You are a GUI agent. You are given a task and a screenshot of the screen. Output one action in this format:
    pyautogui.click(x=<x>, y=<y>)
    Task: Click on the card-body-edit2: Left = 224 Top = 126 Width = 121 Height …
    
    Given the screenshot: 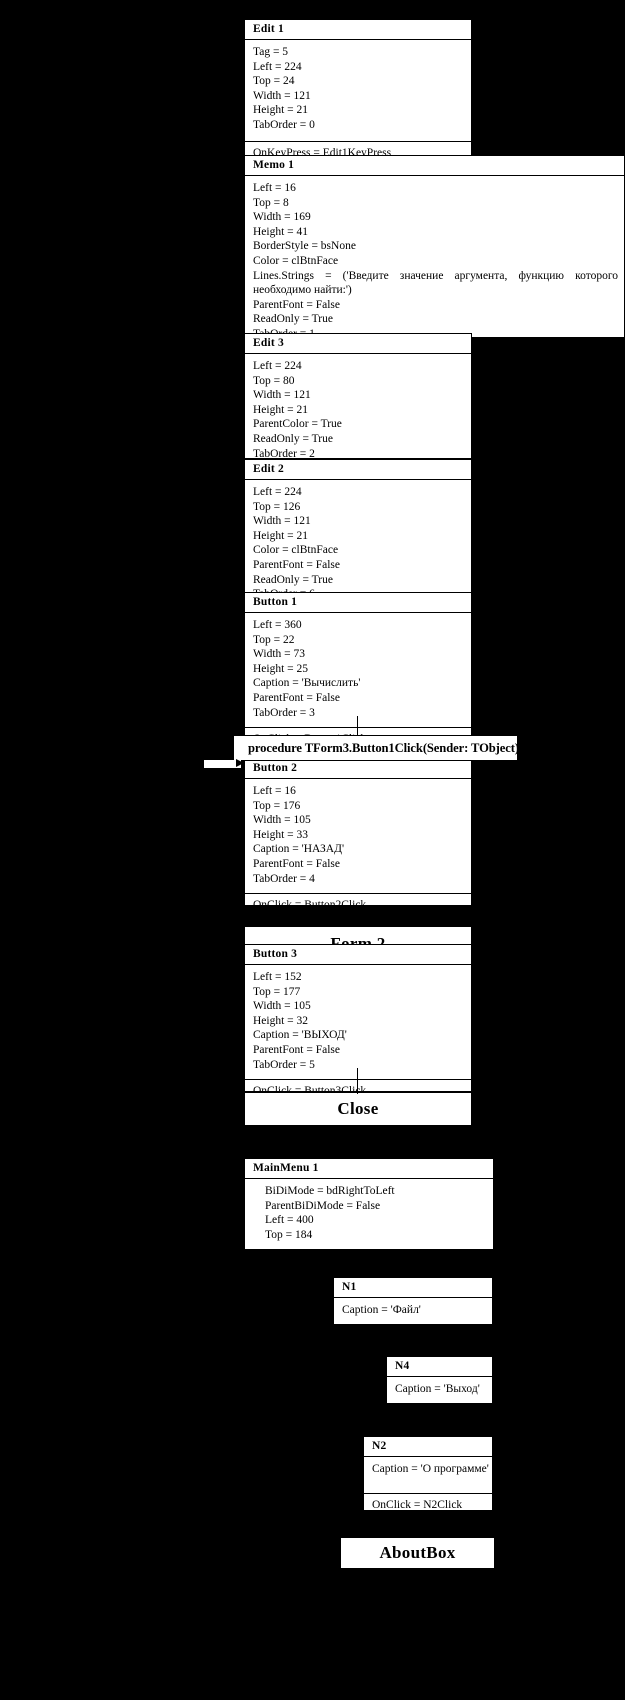 What is the action you would take?
    pyautogui.click(x=358, y=537)
    